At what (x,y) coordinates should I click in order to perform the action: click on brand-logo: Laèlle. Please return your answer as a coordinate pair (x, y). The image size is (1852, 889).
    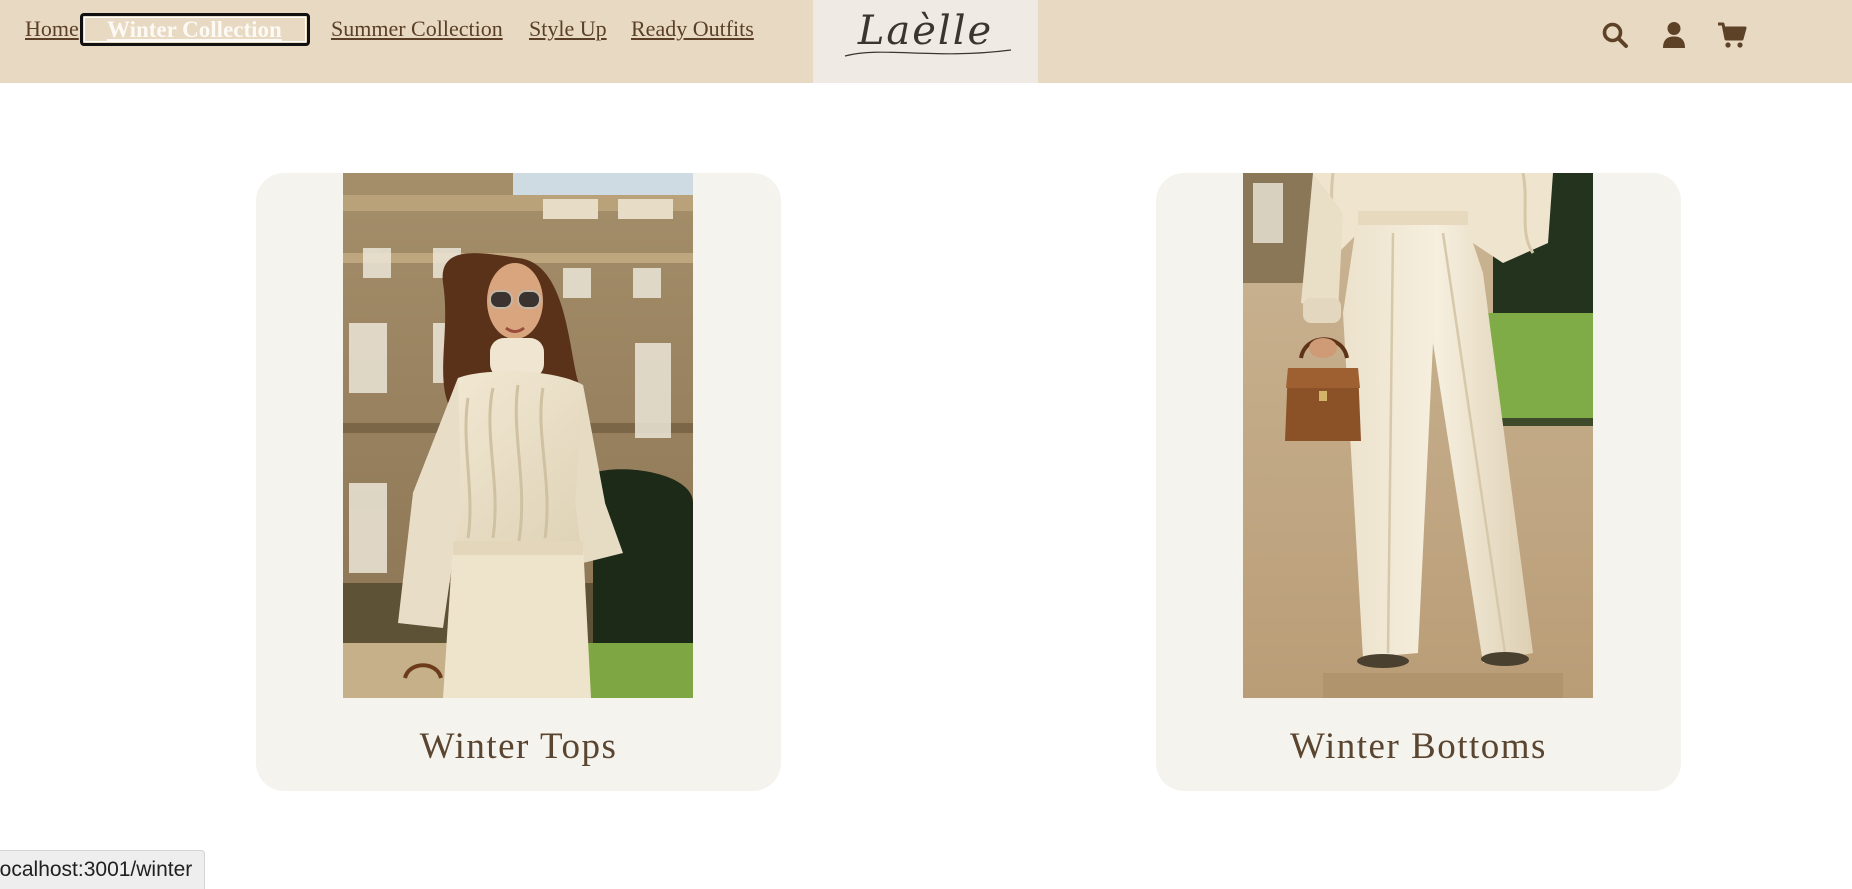
    Looking at the image, I should click on (925, 41).